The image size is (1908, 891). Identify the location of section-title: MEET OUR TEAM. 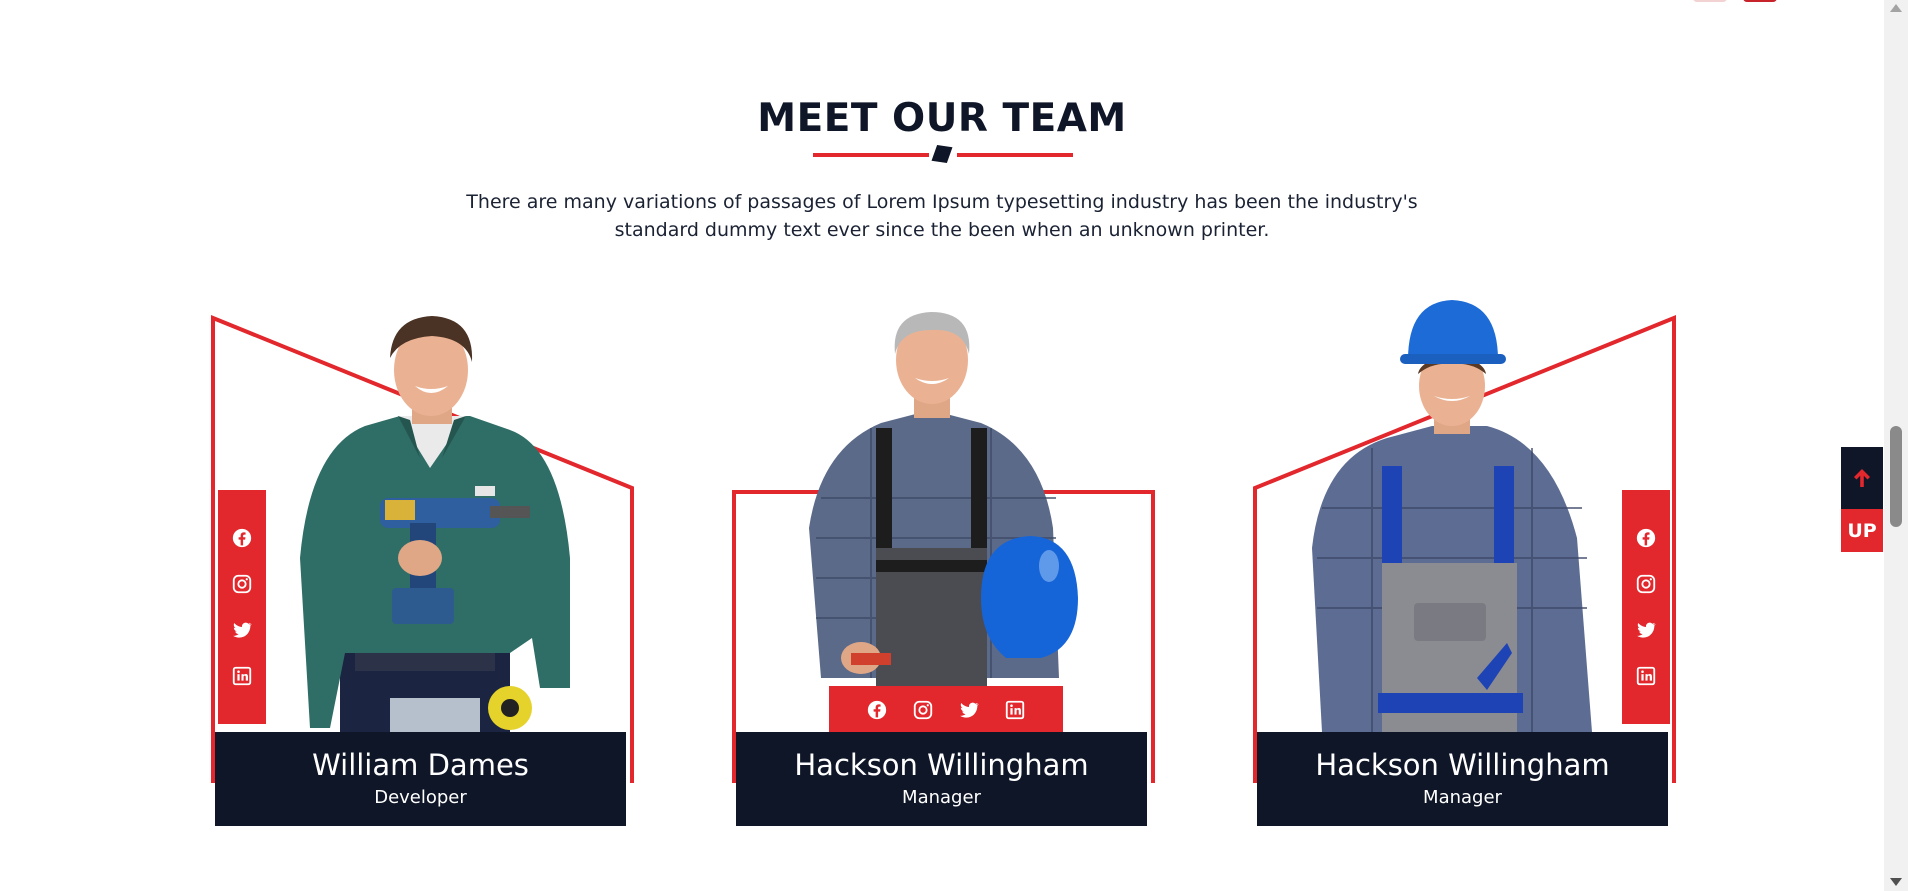
(942, 118).